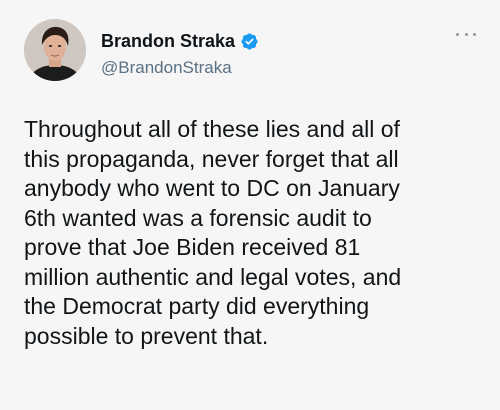 The width and height of the screenshot is (500, 410). Describe the element at coordinates (192, 247) in the screenshot. I see `tweet-text-line: prove that Joe Biden received 81` at that location.